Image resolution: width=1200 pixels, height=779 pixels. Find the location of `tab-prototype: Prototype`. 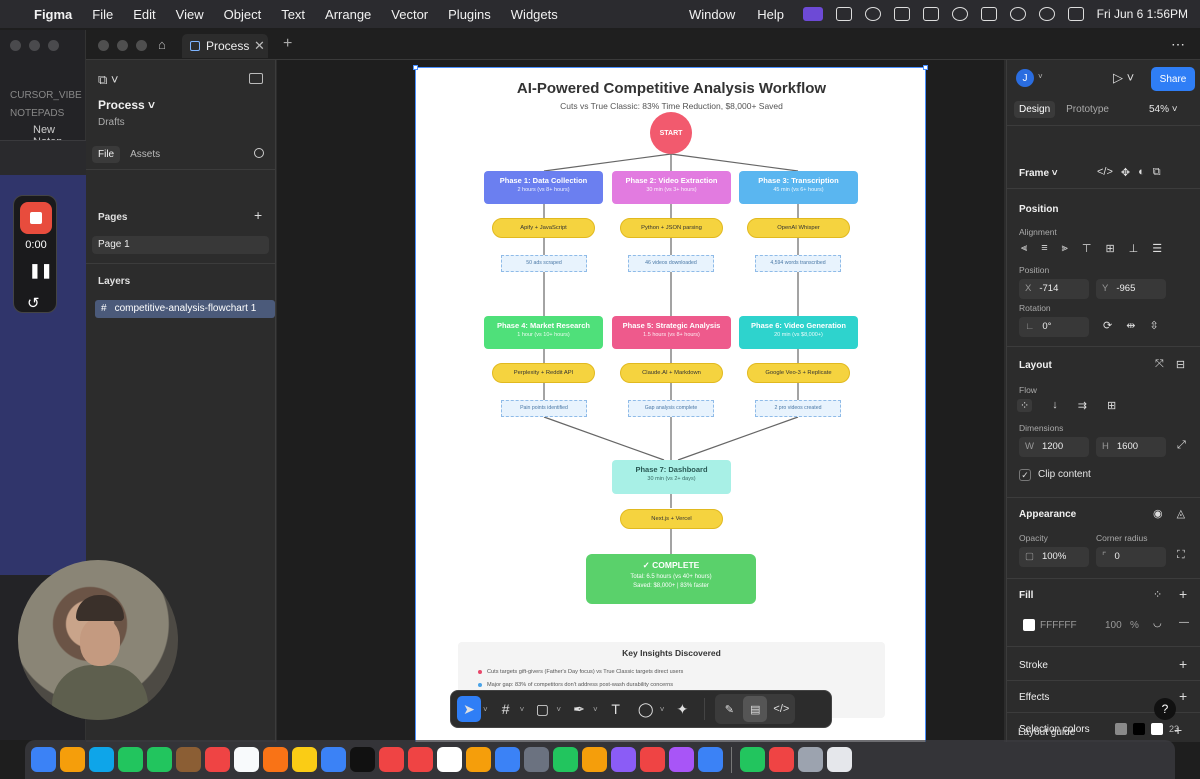

tab-prototype: Prototype is located at coordinates (1087, 109).